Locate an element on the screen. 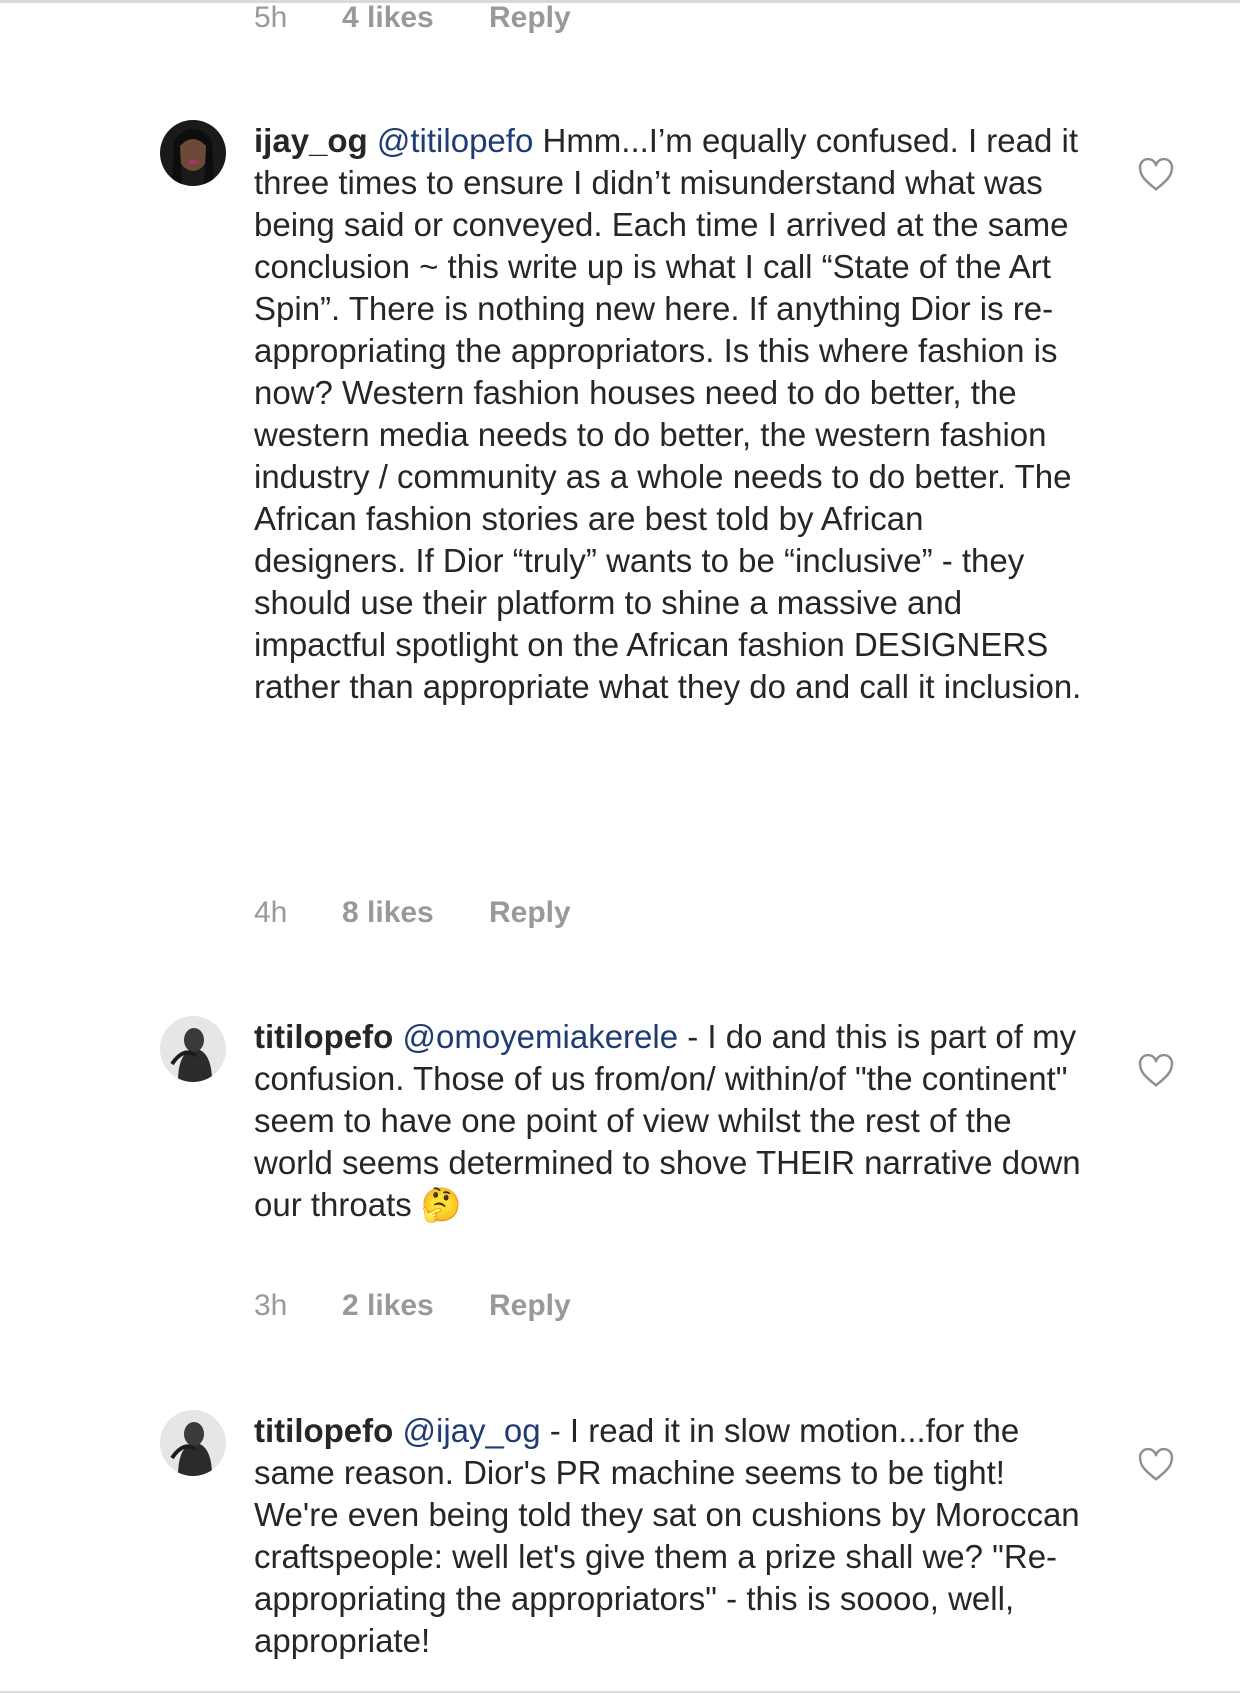 This screenshot has height=1693, width=1240. comment-likes: 2 likes is located at coordinates (415, 1306).